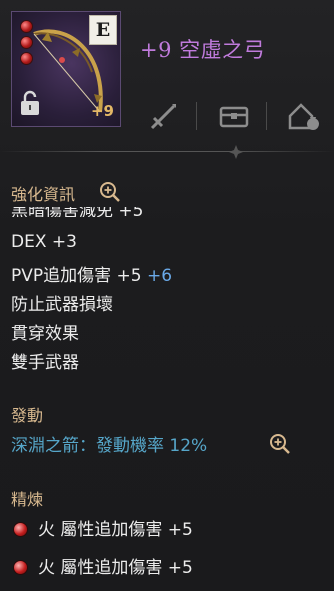 The image size is (334, 591). I want to click on activation-section-title: 發動, so click(27, 415).